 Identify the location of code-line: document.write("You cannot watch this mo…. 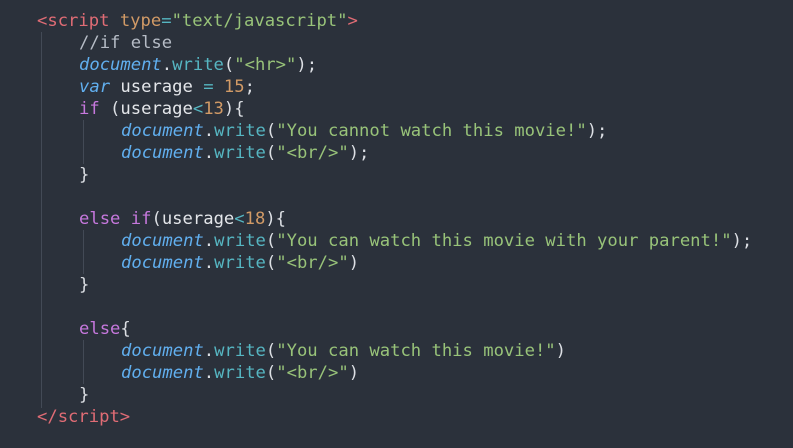
(364, 131).